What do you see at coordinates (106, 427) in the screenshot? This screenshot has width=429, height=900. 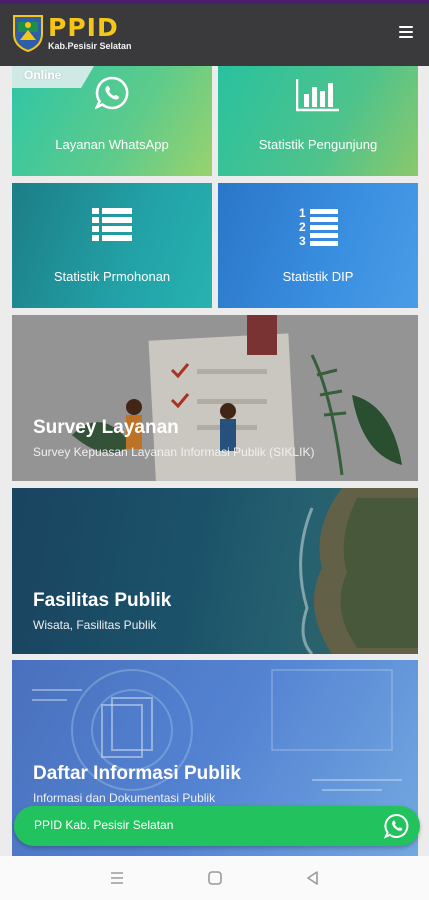 I see `card-title: Survey Layanan` at bounding box center [106, 427].